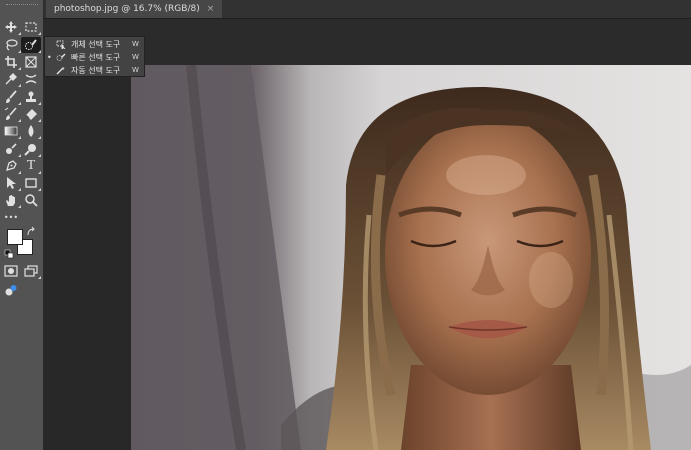 This screenshot has width=691, height=450. What do you see at coordinates (11, 271) in the screenshot?
I see `quick-mask-icon` at bounding box center [11, 271].